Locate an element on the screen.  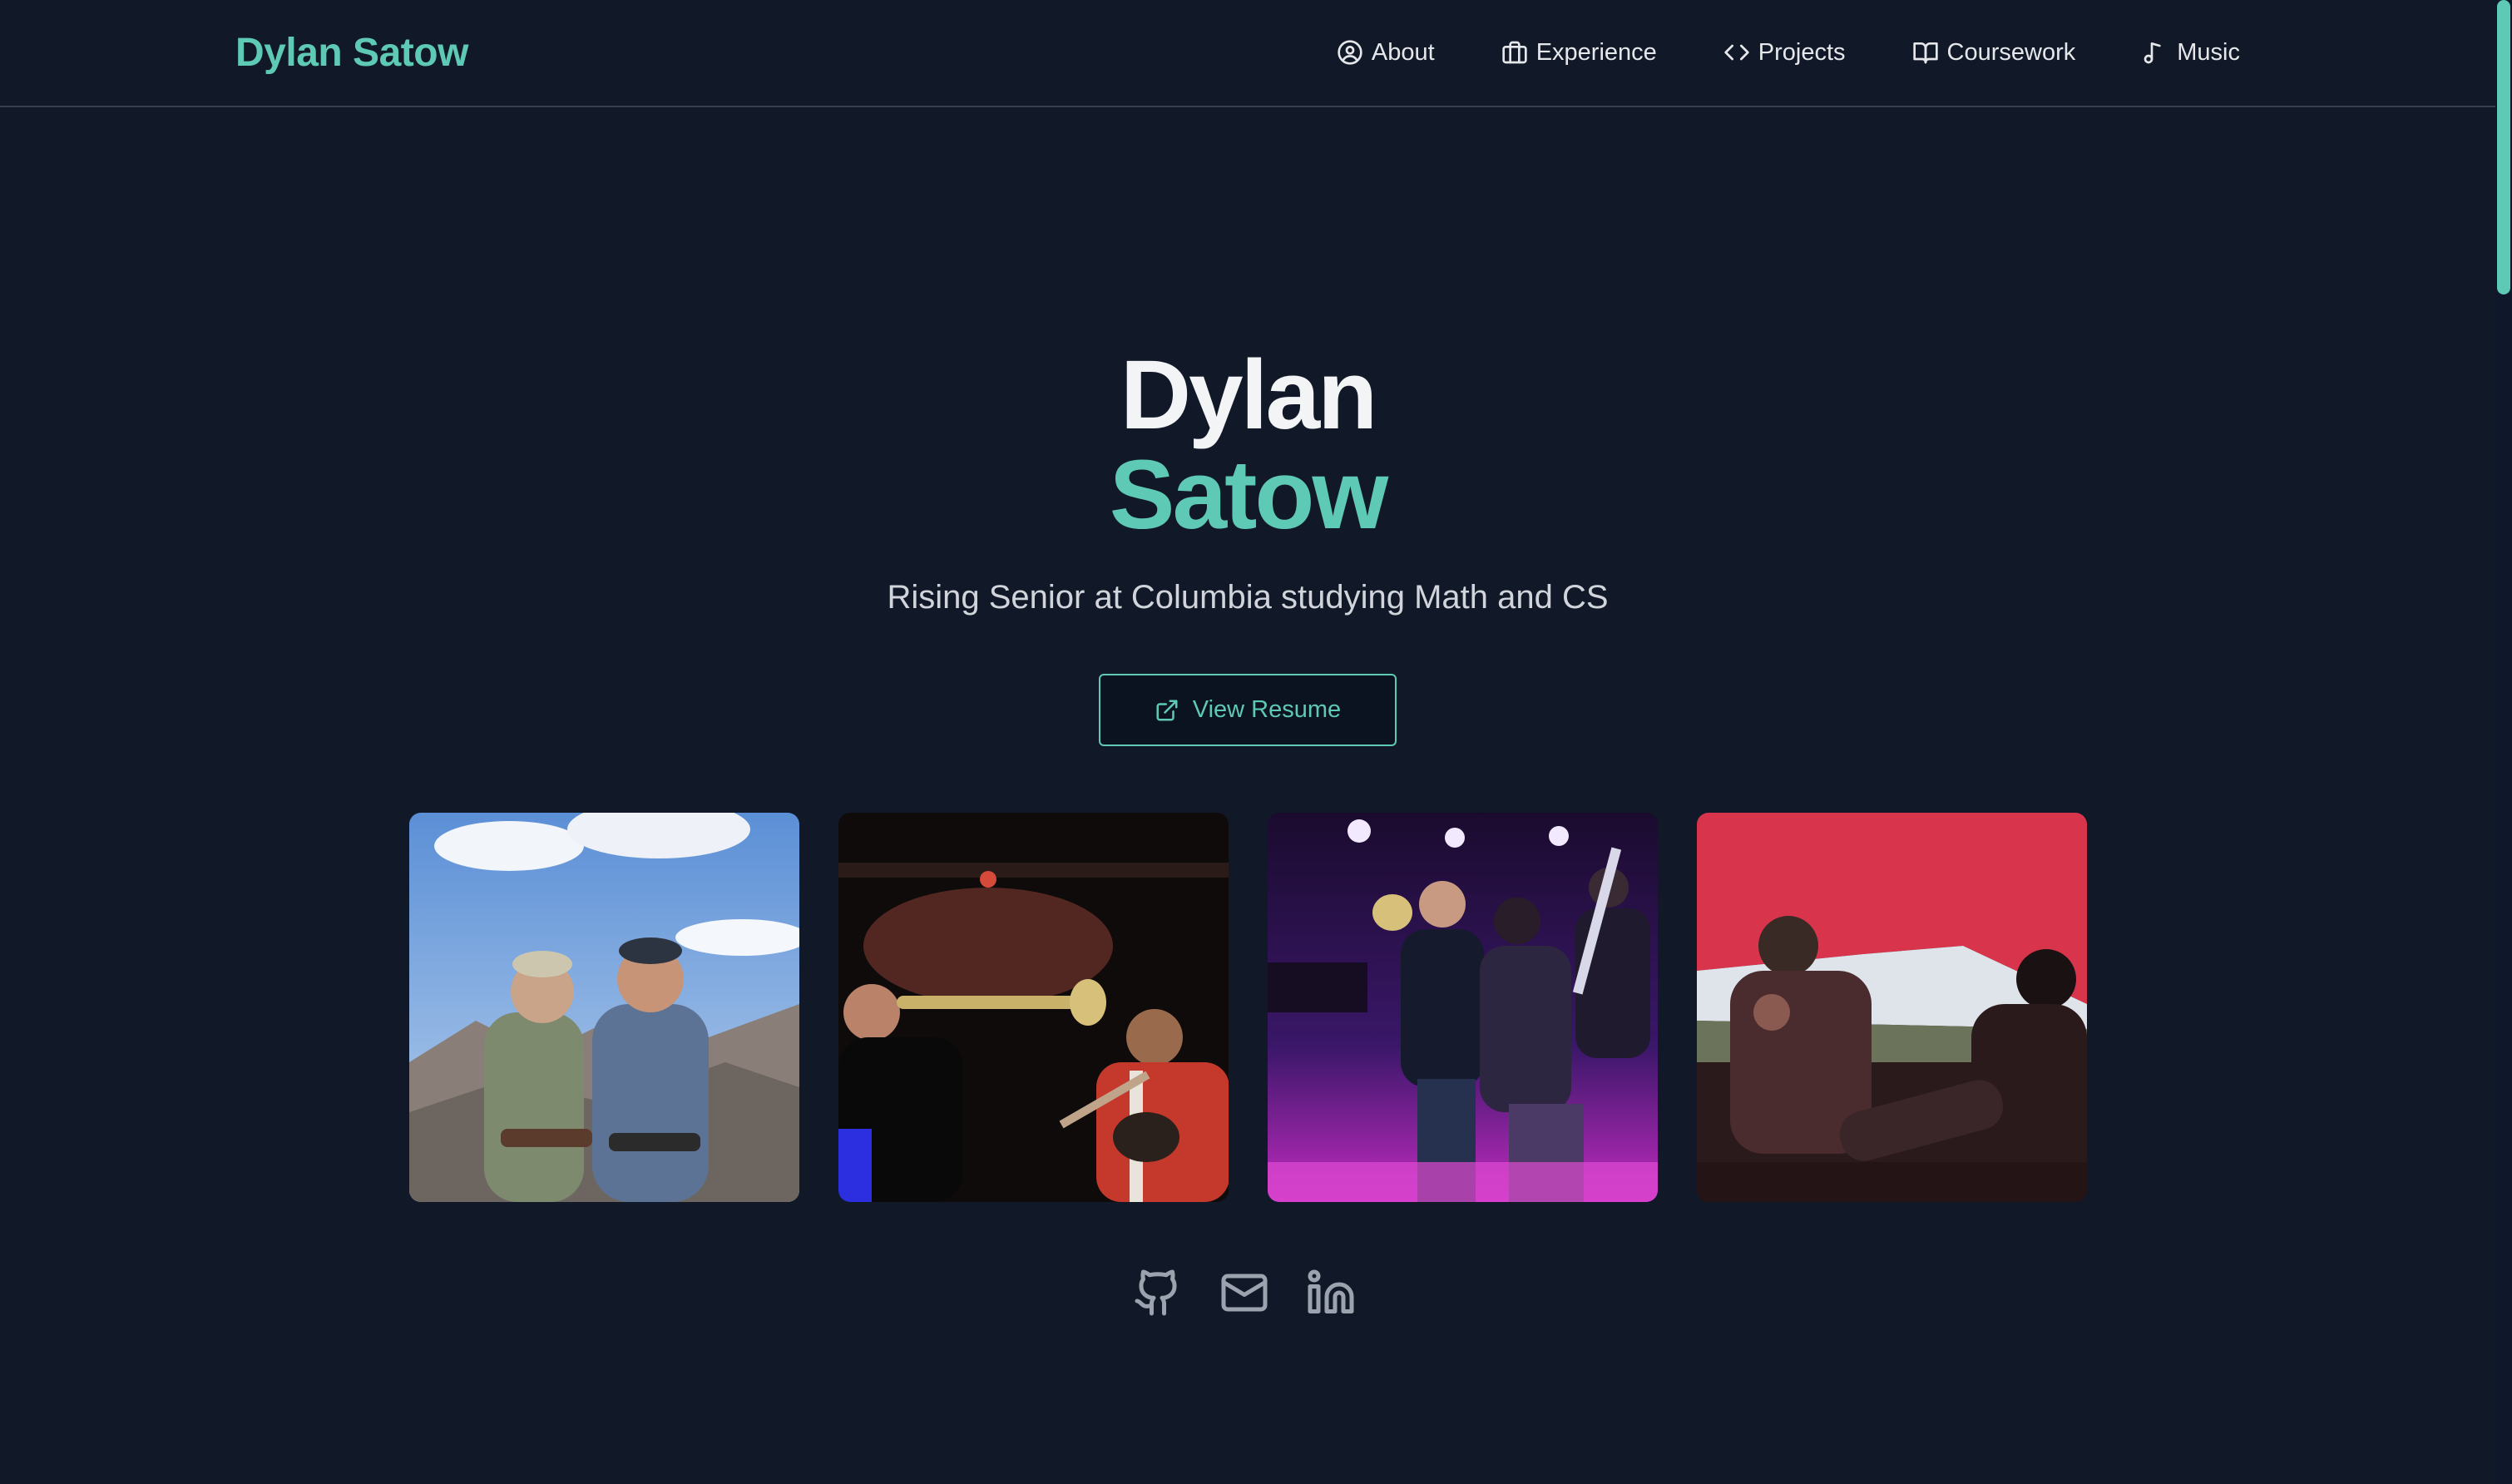
email-link is located at coordinates (1244, 1295).